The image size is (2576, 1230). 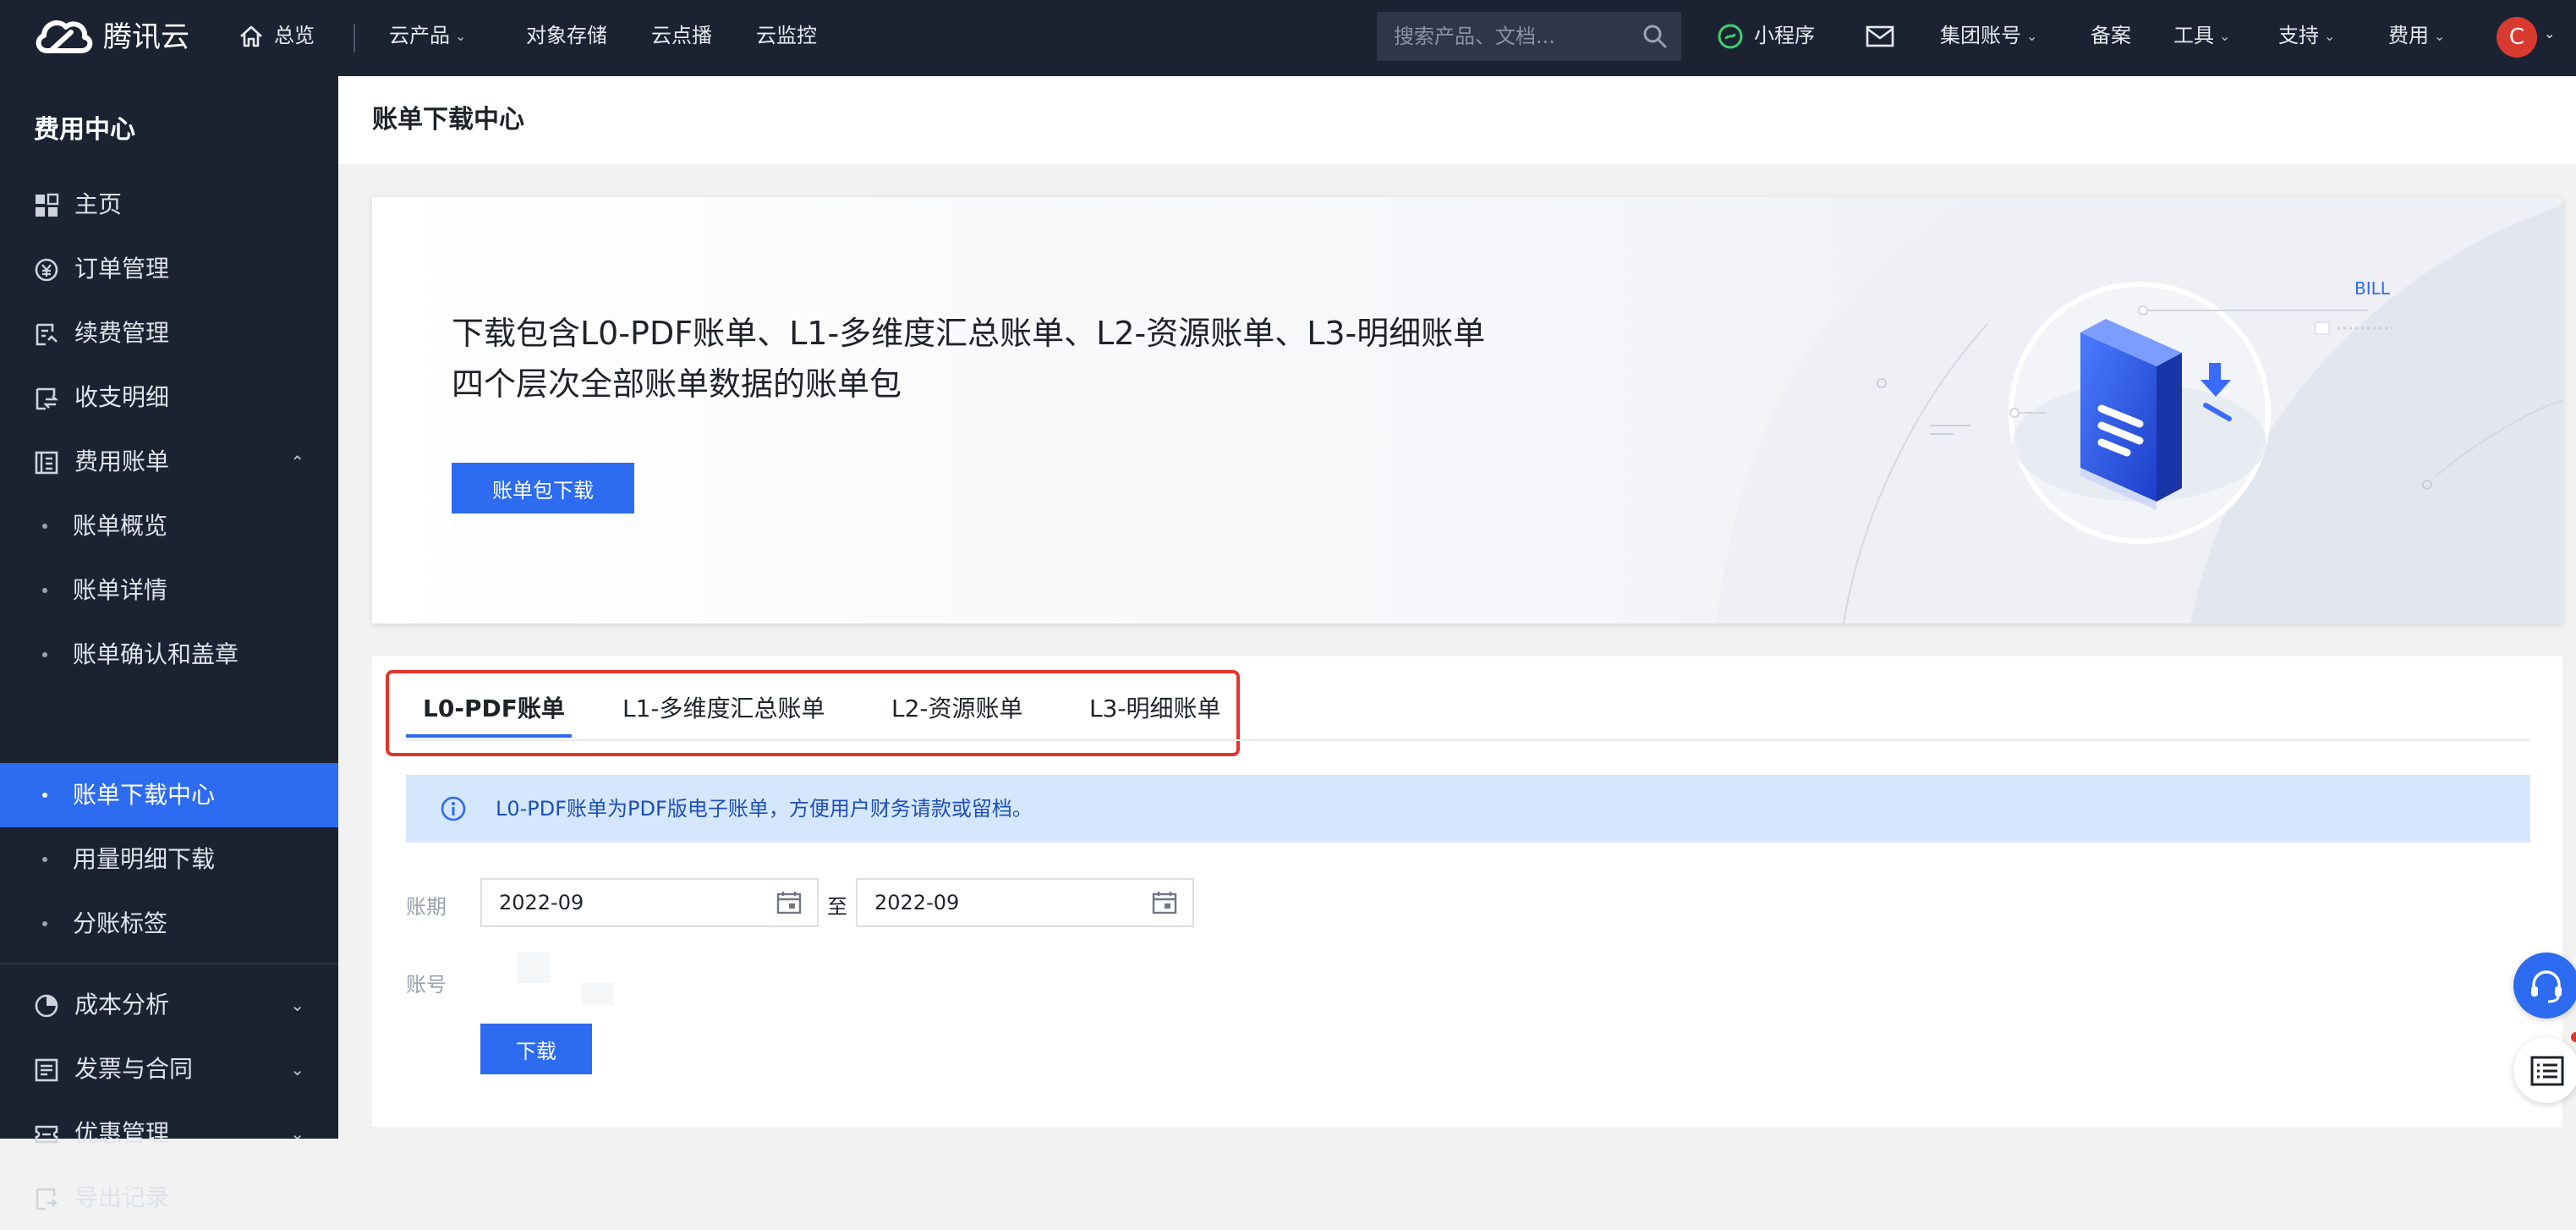 What do you see at coordinates (2306, 38) in the screenshot?
I see `nav-support: 支持 ⌄` at bounding box center [2306, 38].